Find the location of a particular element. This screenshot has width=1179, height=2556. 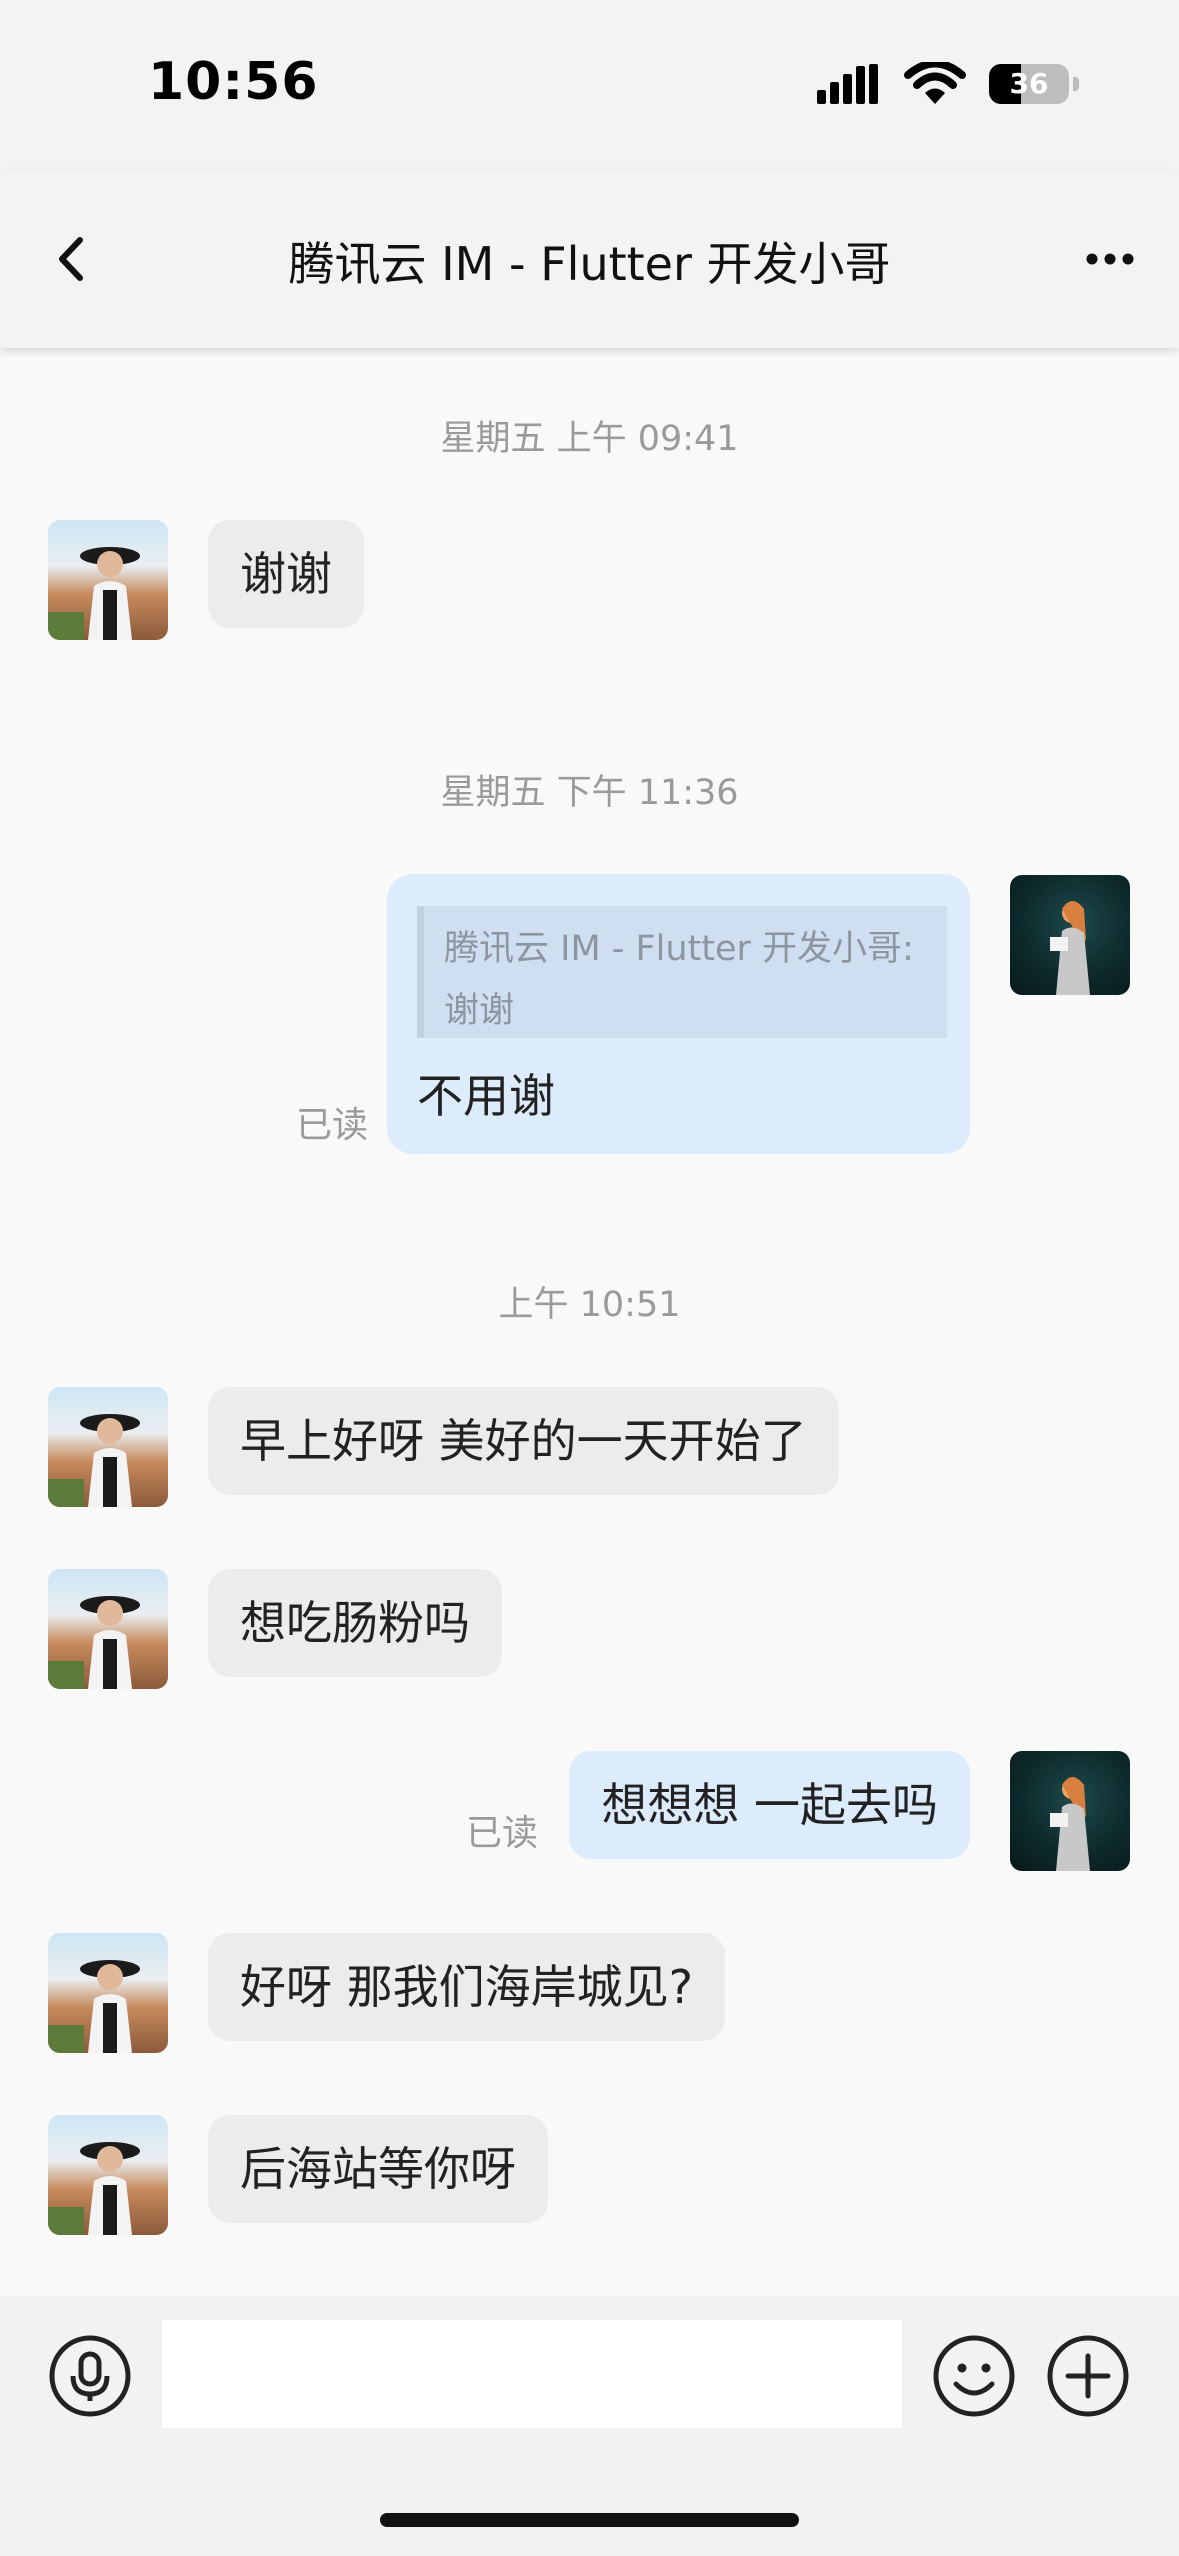

timestamp: 上午 10:51 is located at coordinates (589, 1305).